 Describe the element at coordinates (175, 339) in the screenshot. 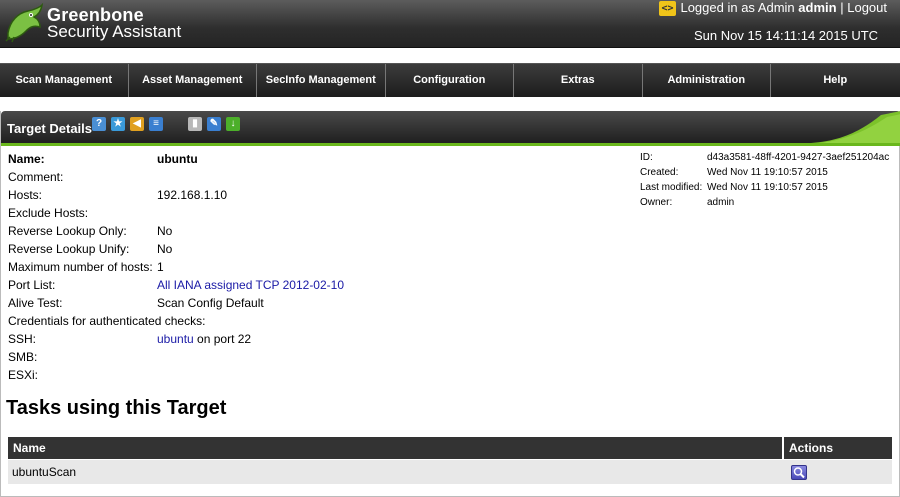

I see `ssh-credential-link: ubuntu` at that location.